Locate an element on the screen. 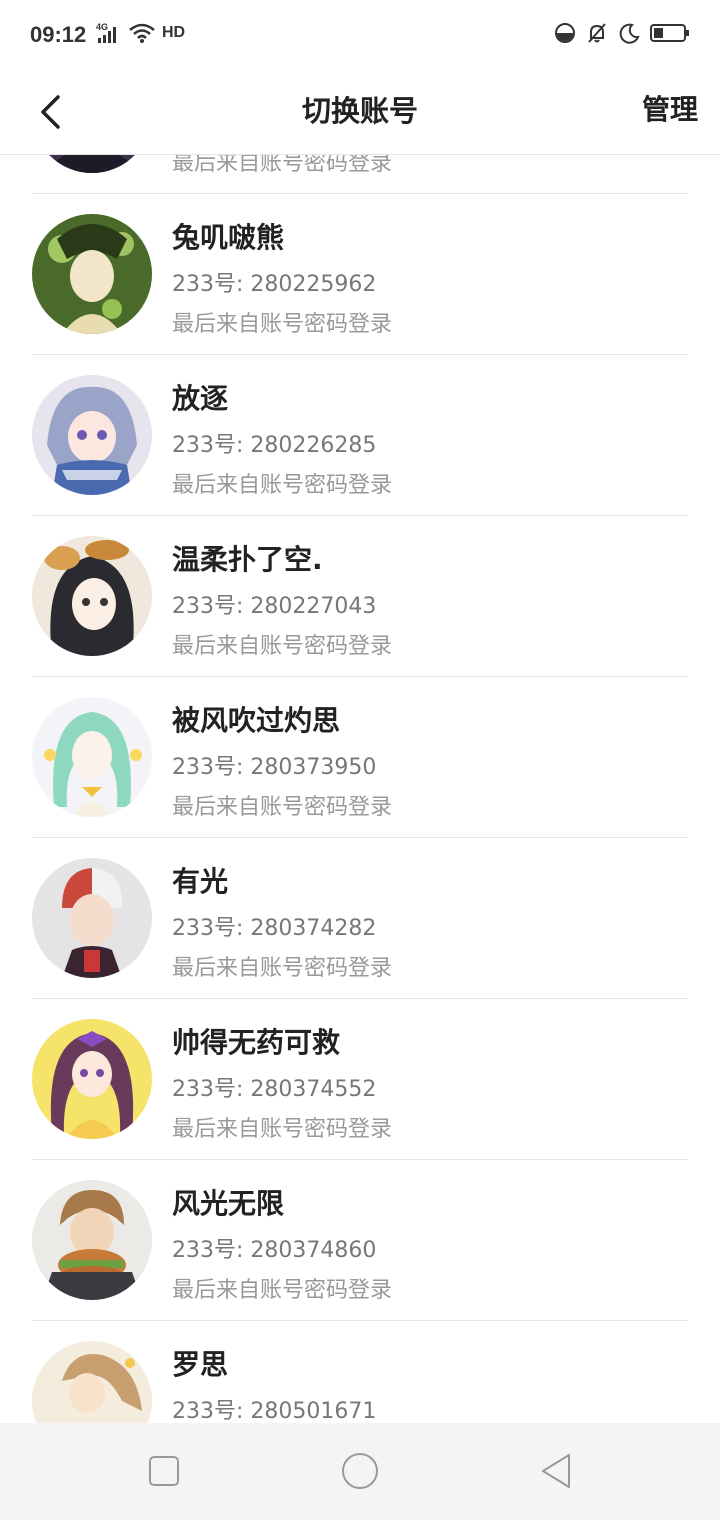  account-name: 有光 is located at coordinates (200, 881).